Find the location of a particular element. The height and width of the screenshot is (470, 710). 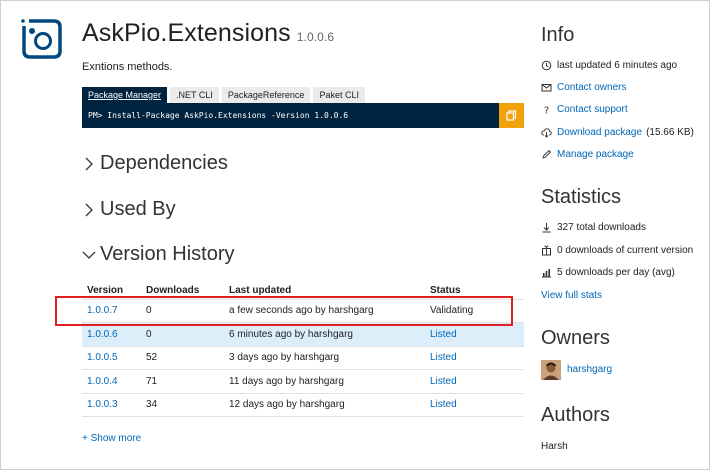

manage-package-row: Manage package is located at coordinates (587, 154).